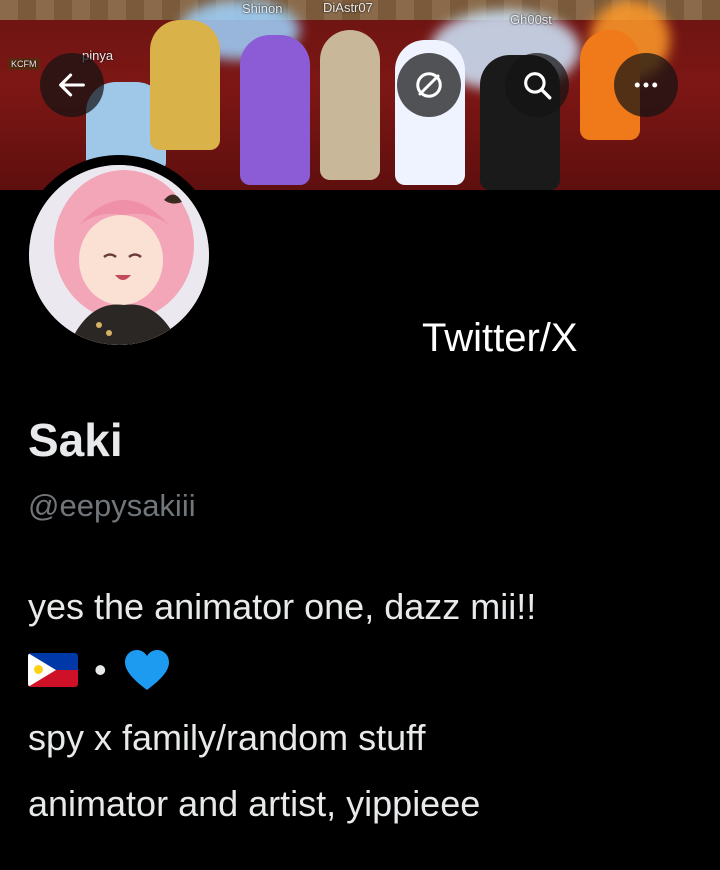  I want to click on caption-text: Twitter/X, so click(500, 338).